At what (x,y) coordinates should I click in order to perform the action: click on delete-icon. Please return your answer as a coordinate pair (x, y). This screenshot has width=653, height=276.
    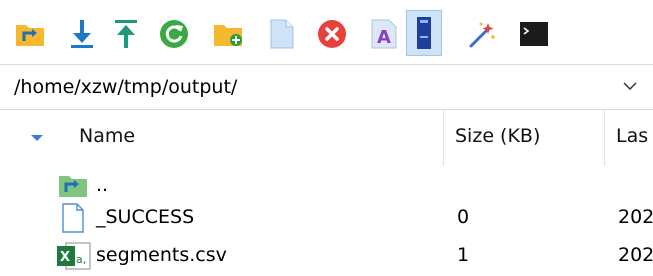
    Looking at the image, I should click on (332, 34).